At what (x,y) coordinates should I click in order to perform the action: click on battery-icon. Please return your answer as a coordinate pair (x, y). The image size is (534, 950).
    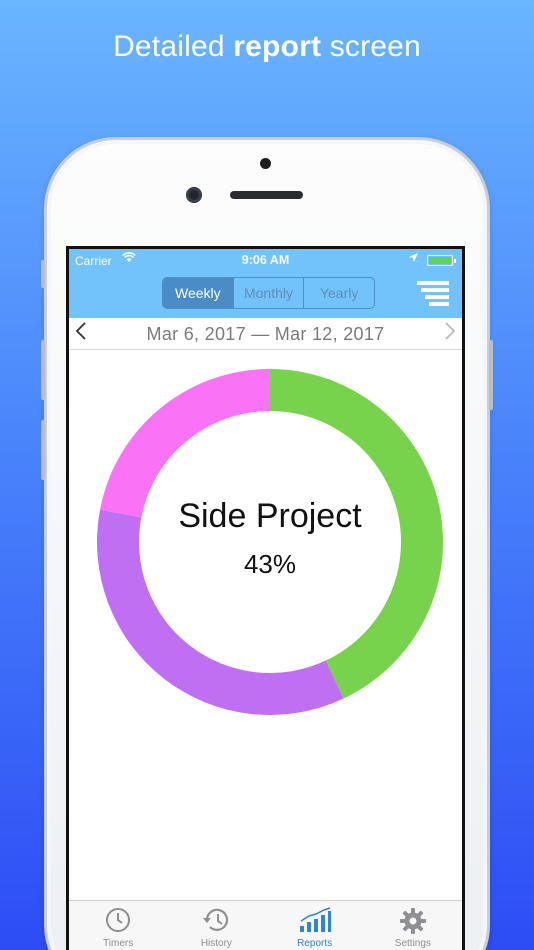
    Looking at the image, I should click on (441, 260).